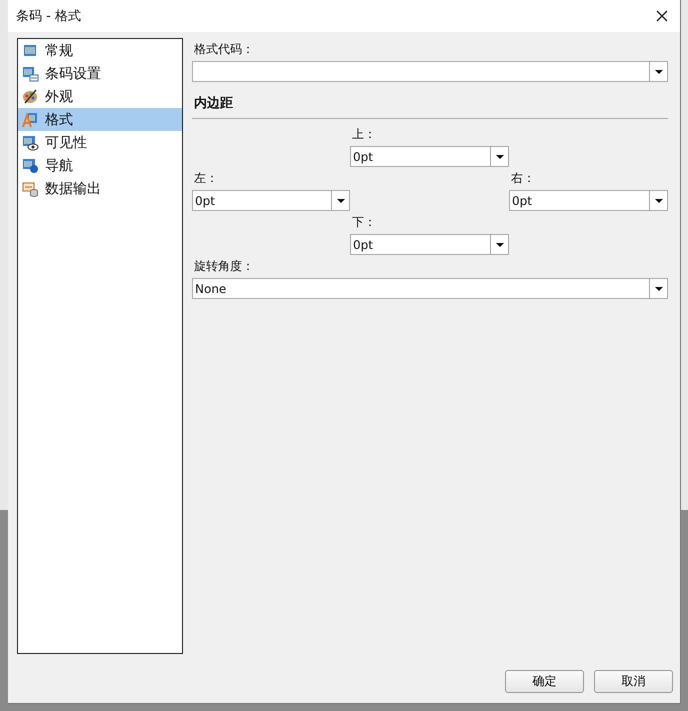  I want to click on dropdown-field: None, so click(430, 288).